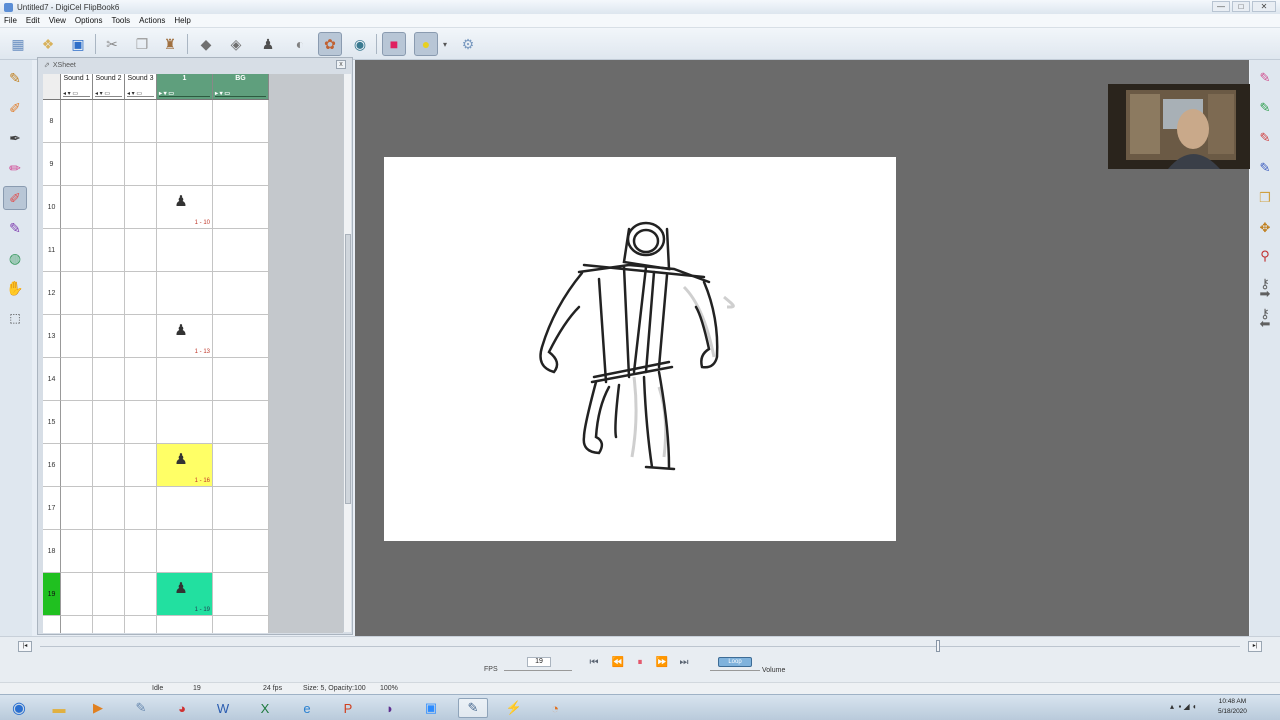  Describe the element at coordinates (1265, 324) in the screenshot. I see `arrow-left-icon: ⬅` at that location.